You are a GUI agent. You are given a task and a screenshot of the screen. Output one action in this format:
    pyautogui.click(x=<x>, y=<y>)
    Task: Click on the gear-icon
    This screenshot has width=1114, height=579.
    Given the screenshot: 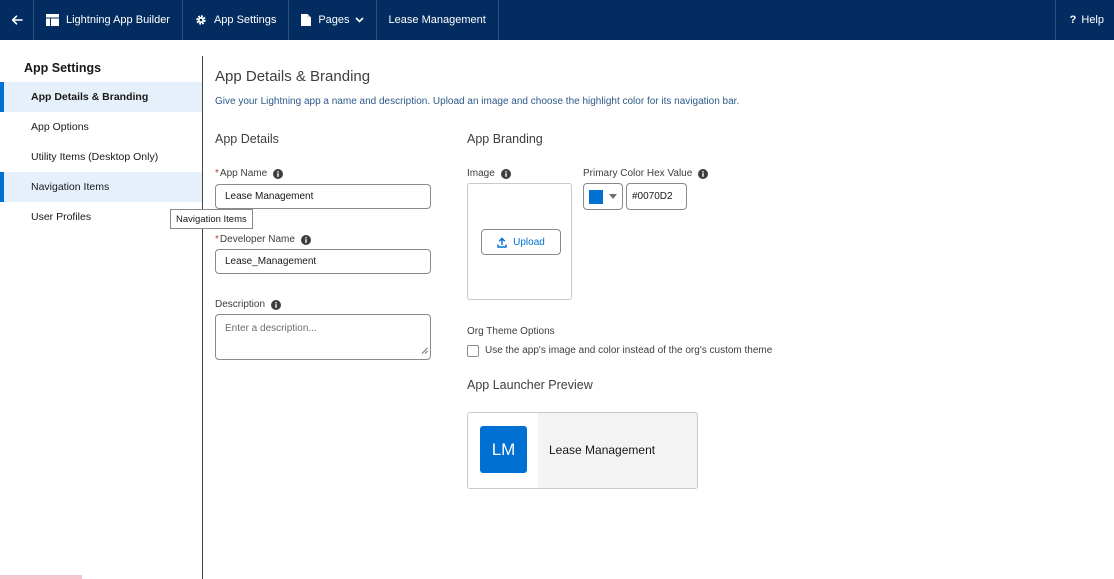 What is the action you would take?
    pyautogui.click(x=201, y=20)
    